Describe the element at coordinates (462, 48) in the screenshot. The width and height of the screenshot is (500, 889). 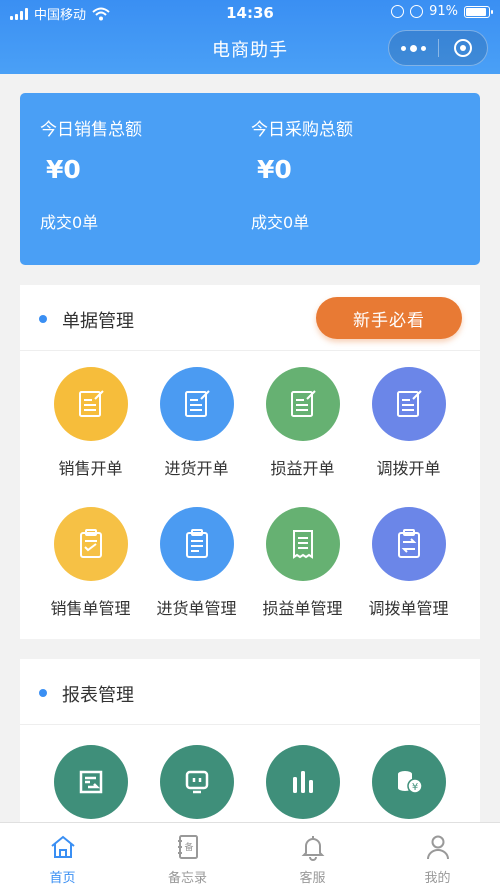
I see `target-circle-icon` at that location.